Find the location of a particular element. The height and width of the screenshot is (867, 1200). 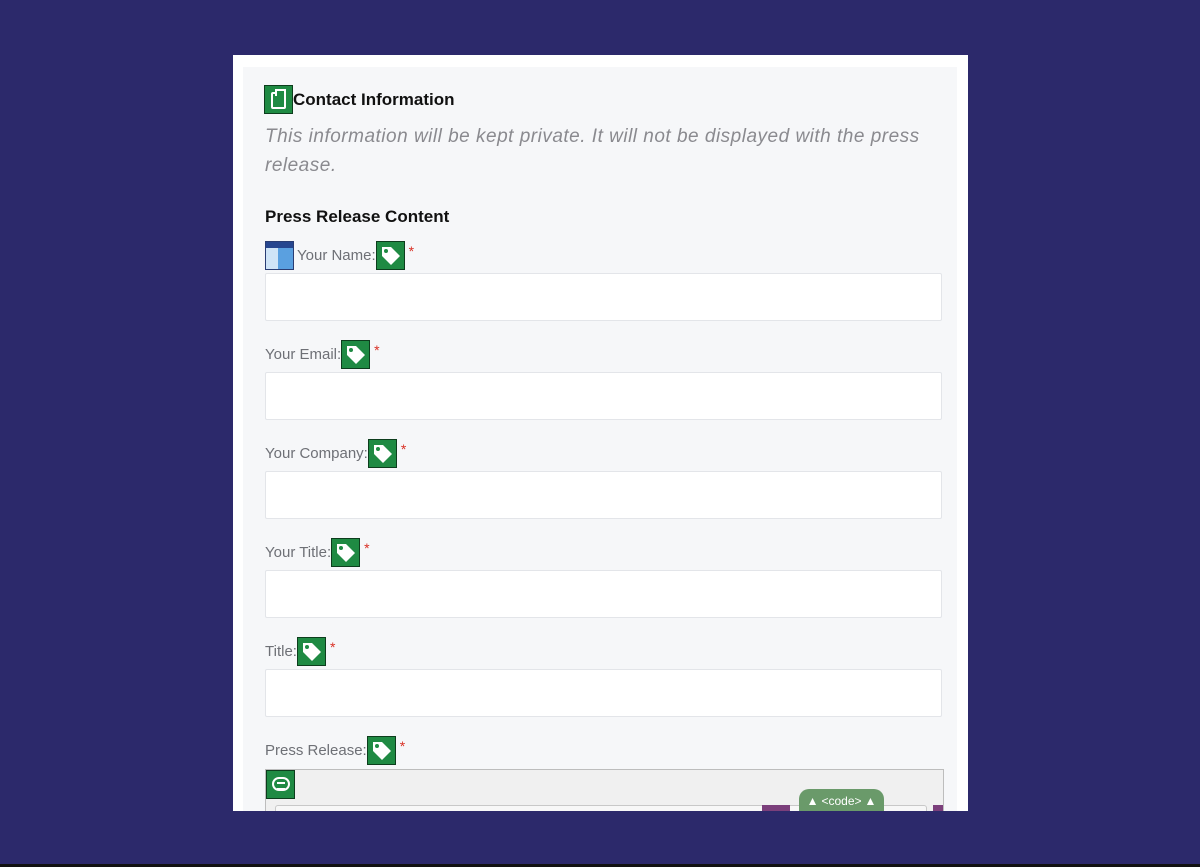

content-heading: Press Release Content is located at coordinates (357, 216).